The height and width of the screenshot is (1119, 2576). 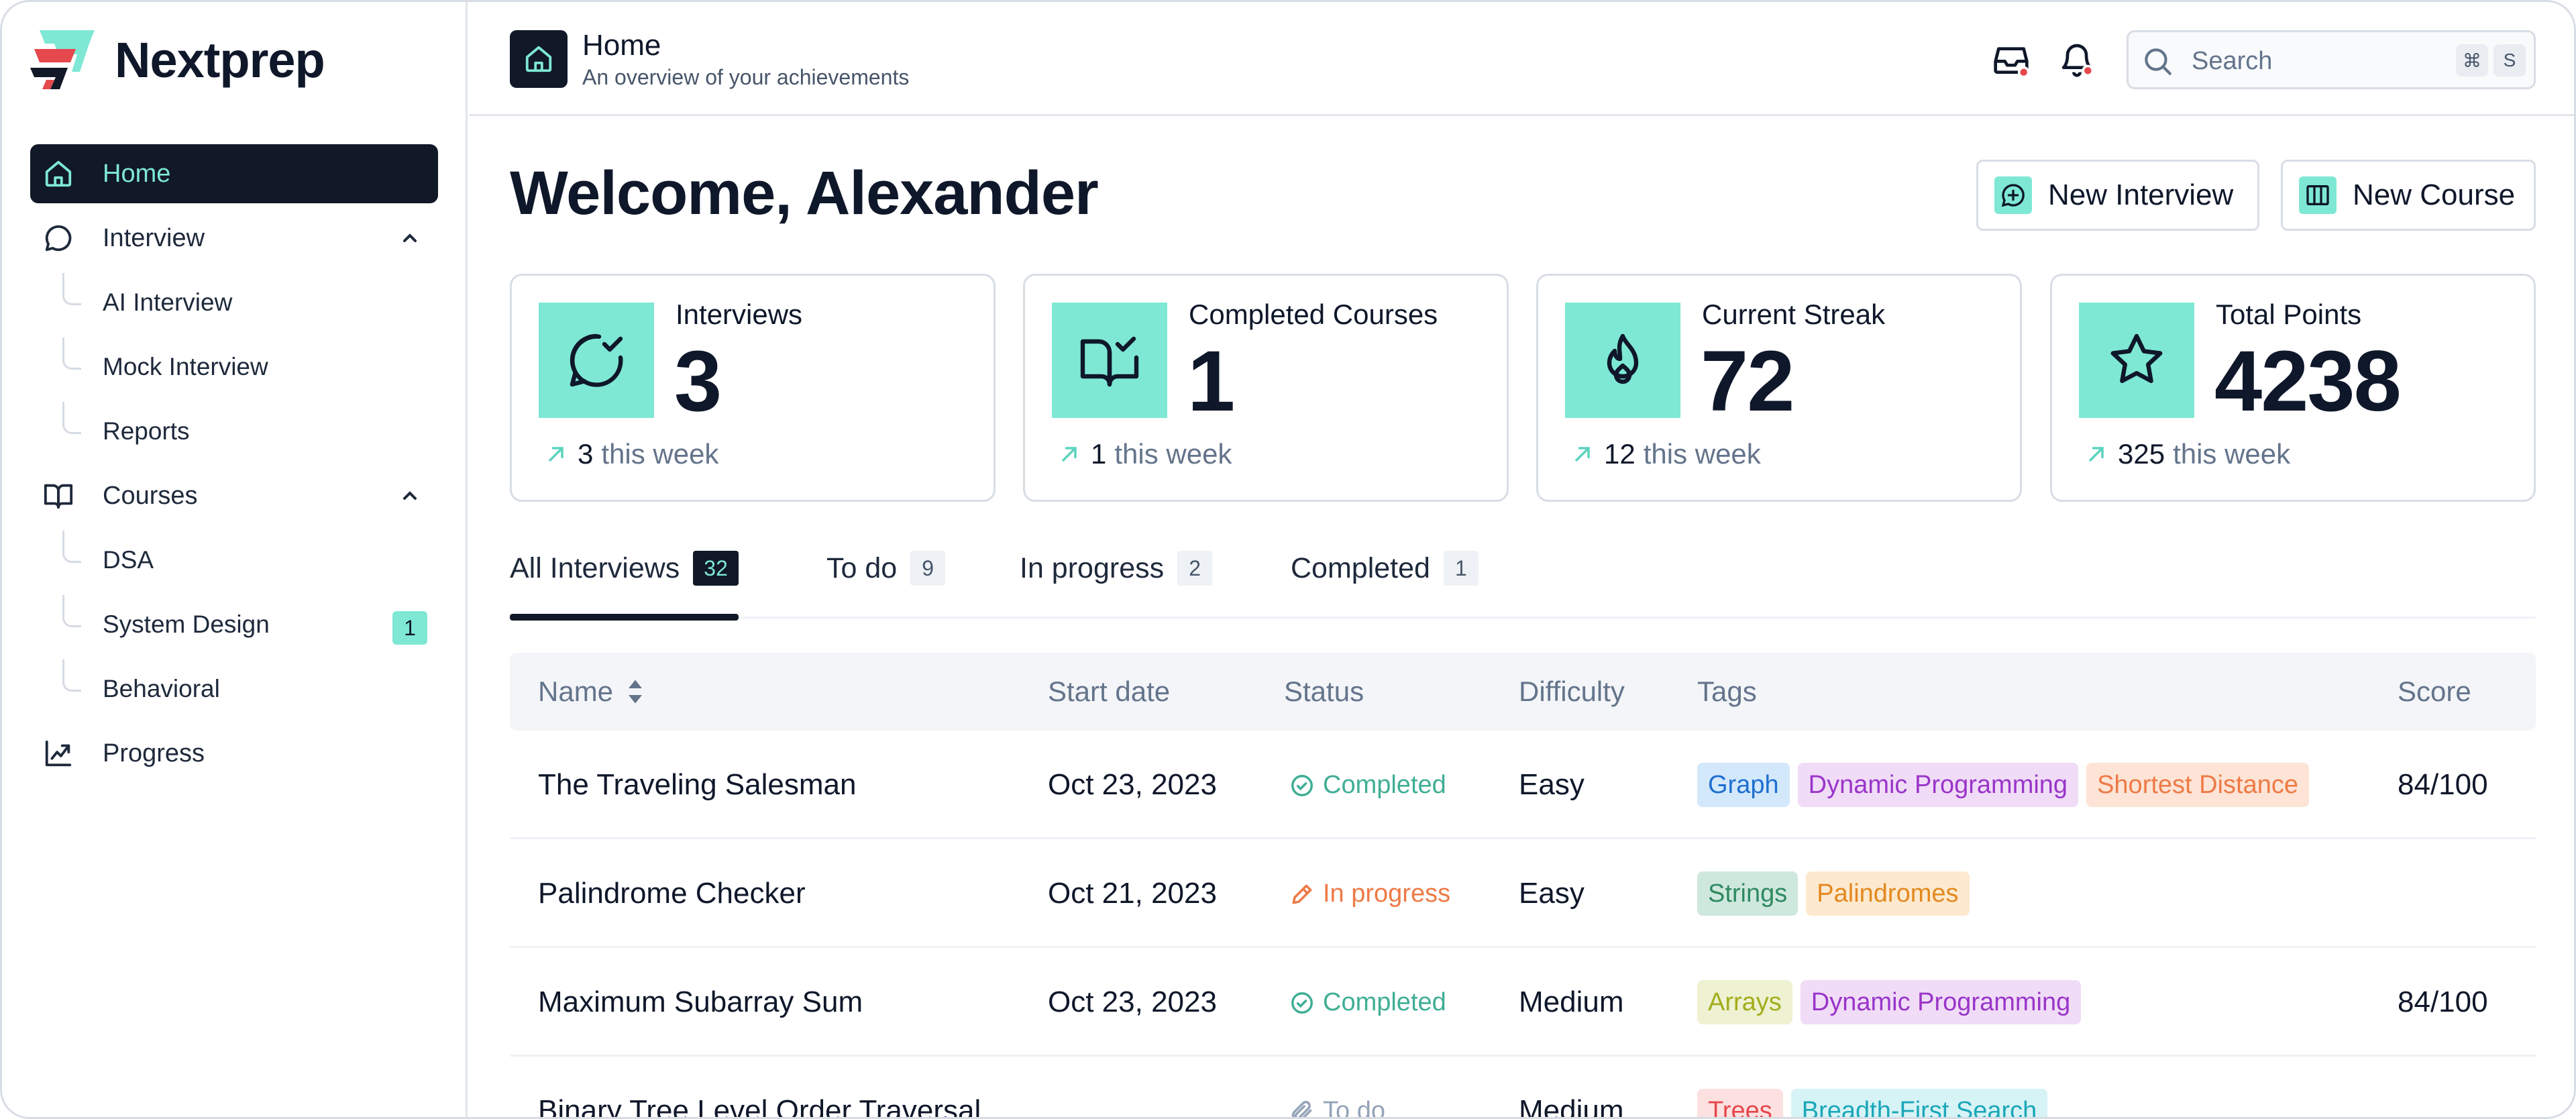 I want to click on sidebar-item-interview: Interview, so click(x=234, y=239).